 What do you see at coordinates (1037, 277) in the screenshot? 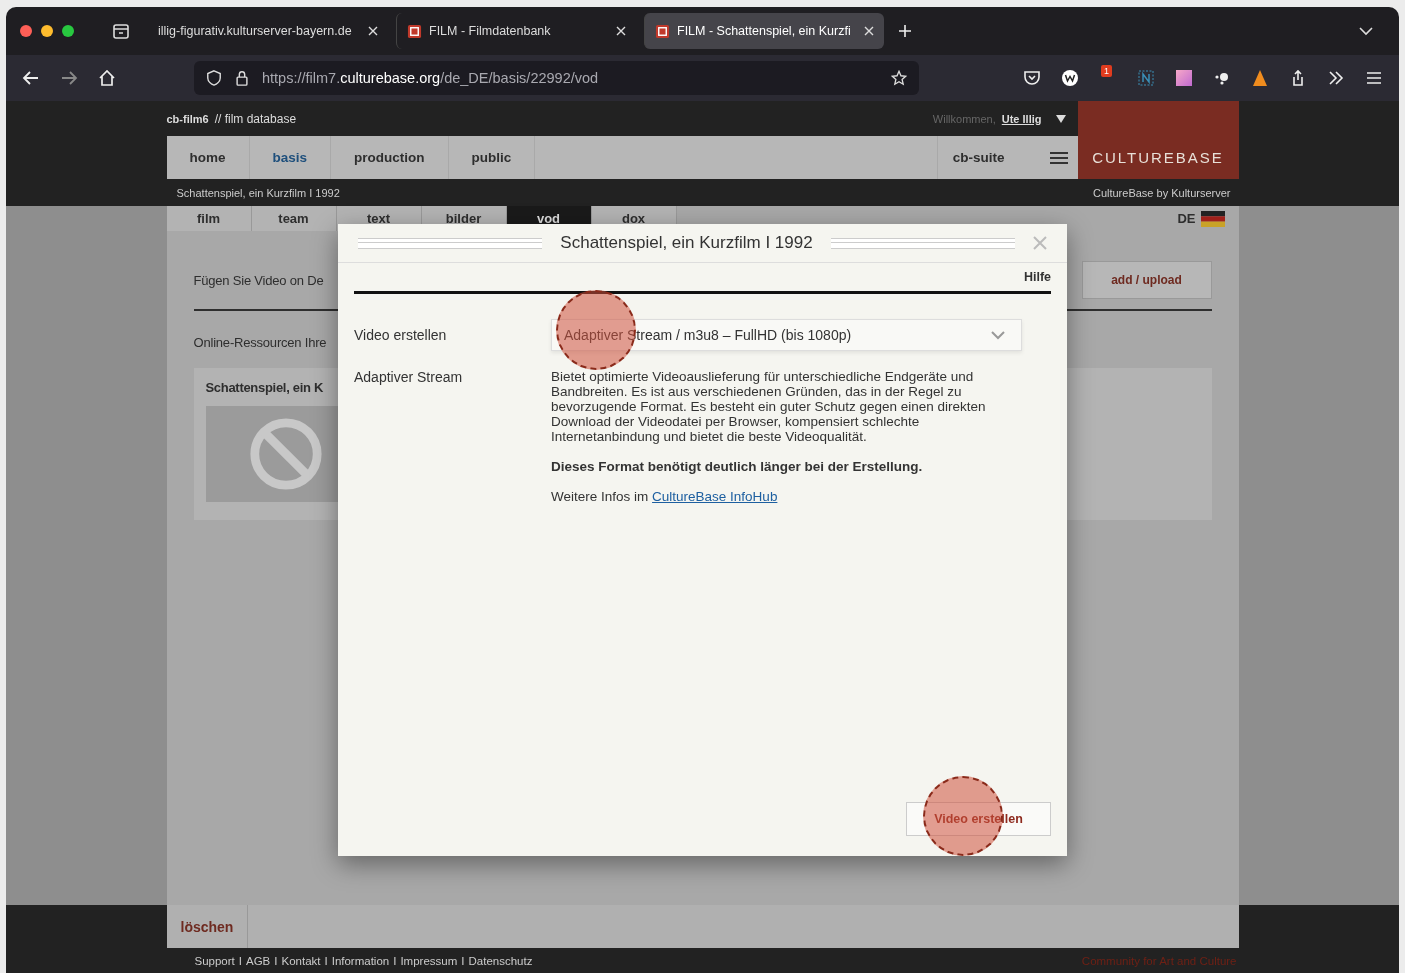
I see `help-link: Hilfe` at bounding box center [1037, 277].